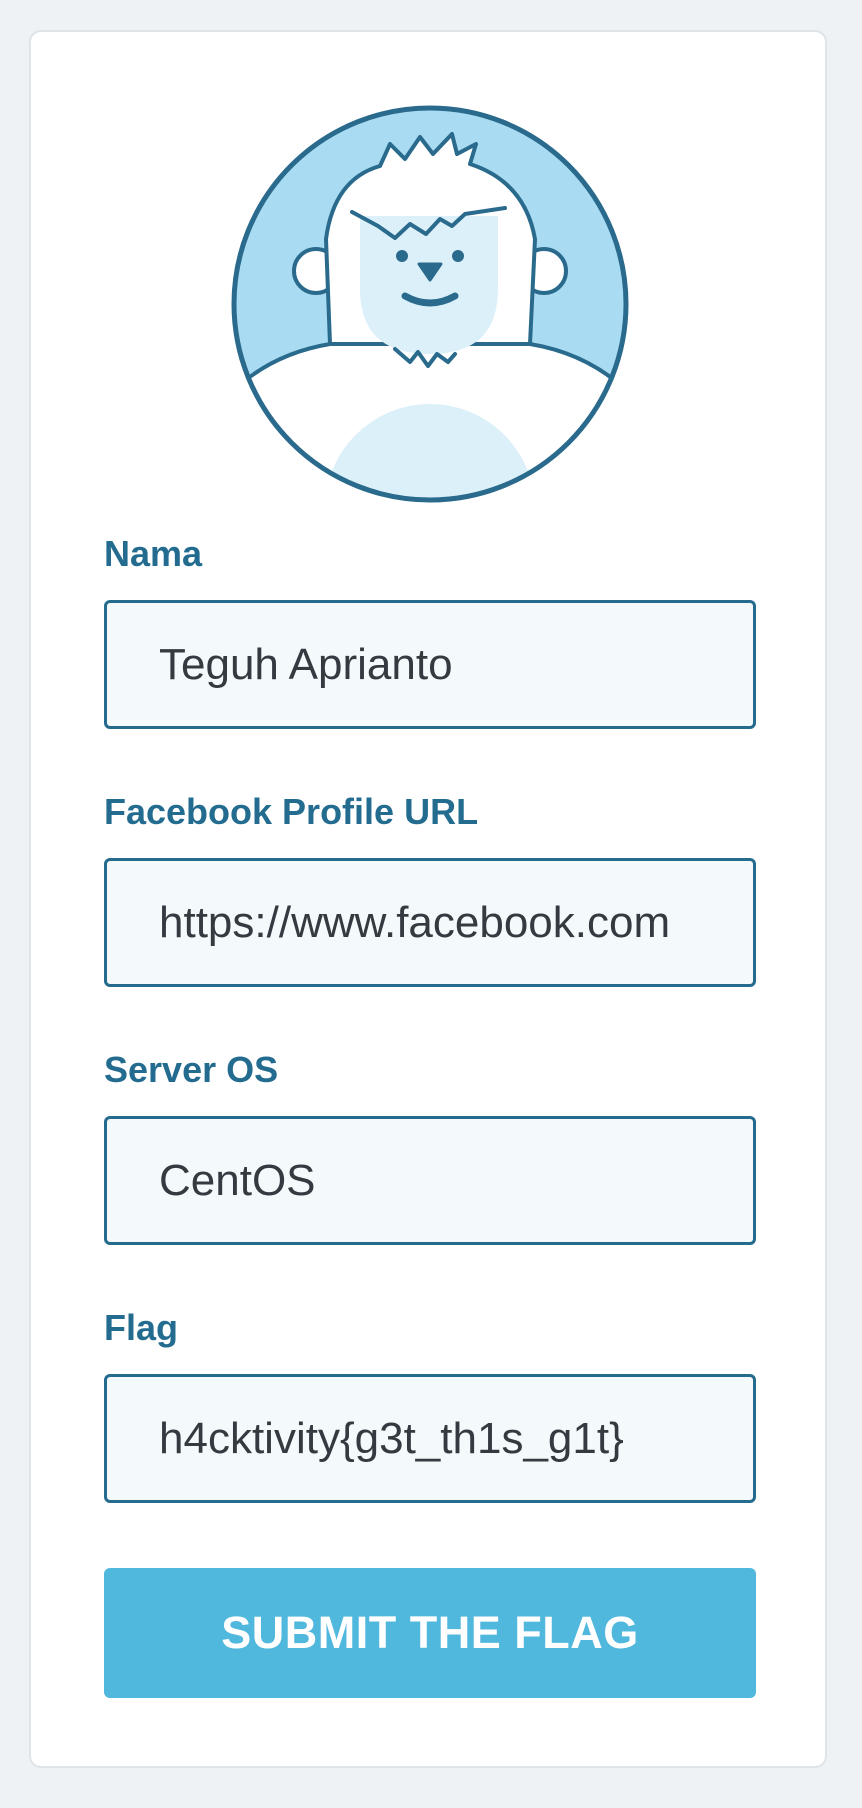 This screenshot has height=1808, width=862. I want to click on server-os-label: Server OS, so click(191, 1069).